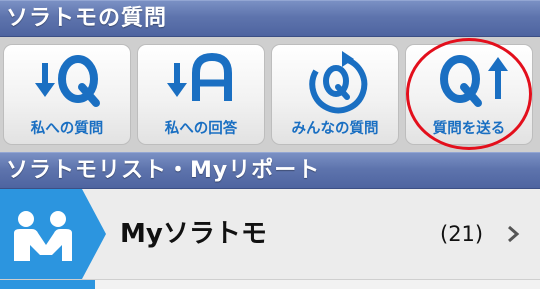  What do you see at coordinates (338, 82) in the screenshot?
I see `refresh-q-icon` at bounding box center [338, 82].